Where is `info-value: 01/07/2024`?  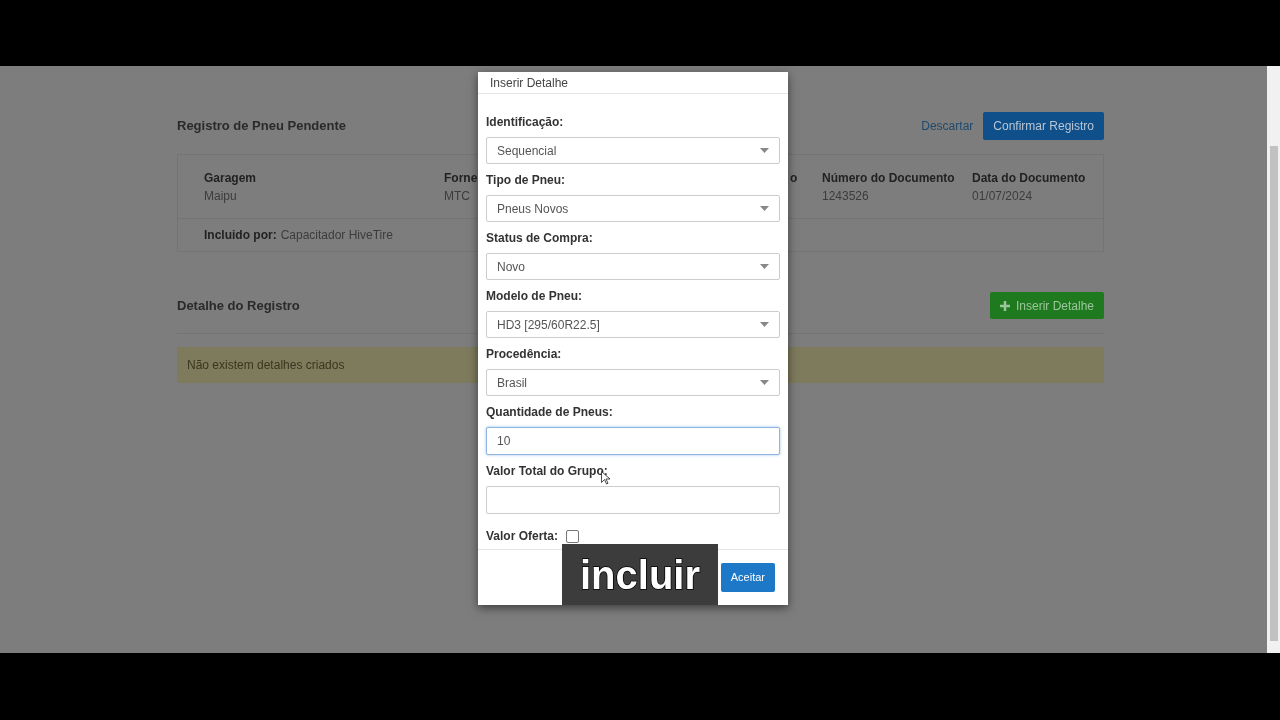 info-value: 01/07/2024 is located at coordinates (1003, 196).